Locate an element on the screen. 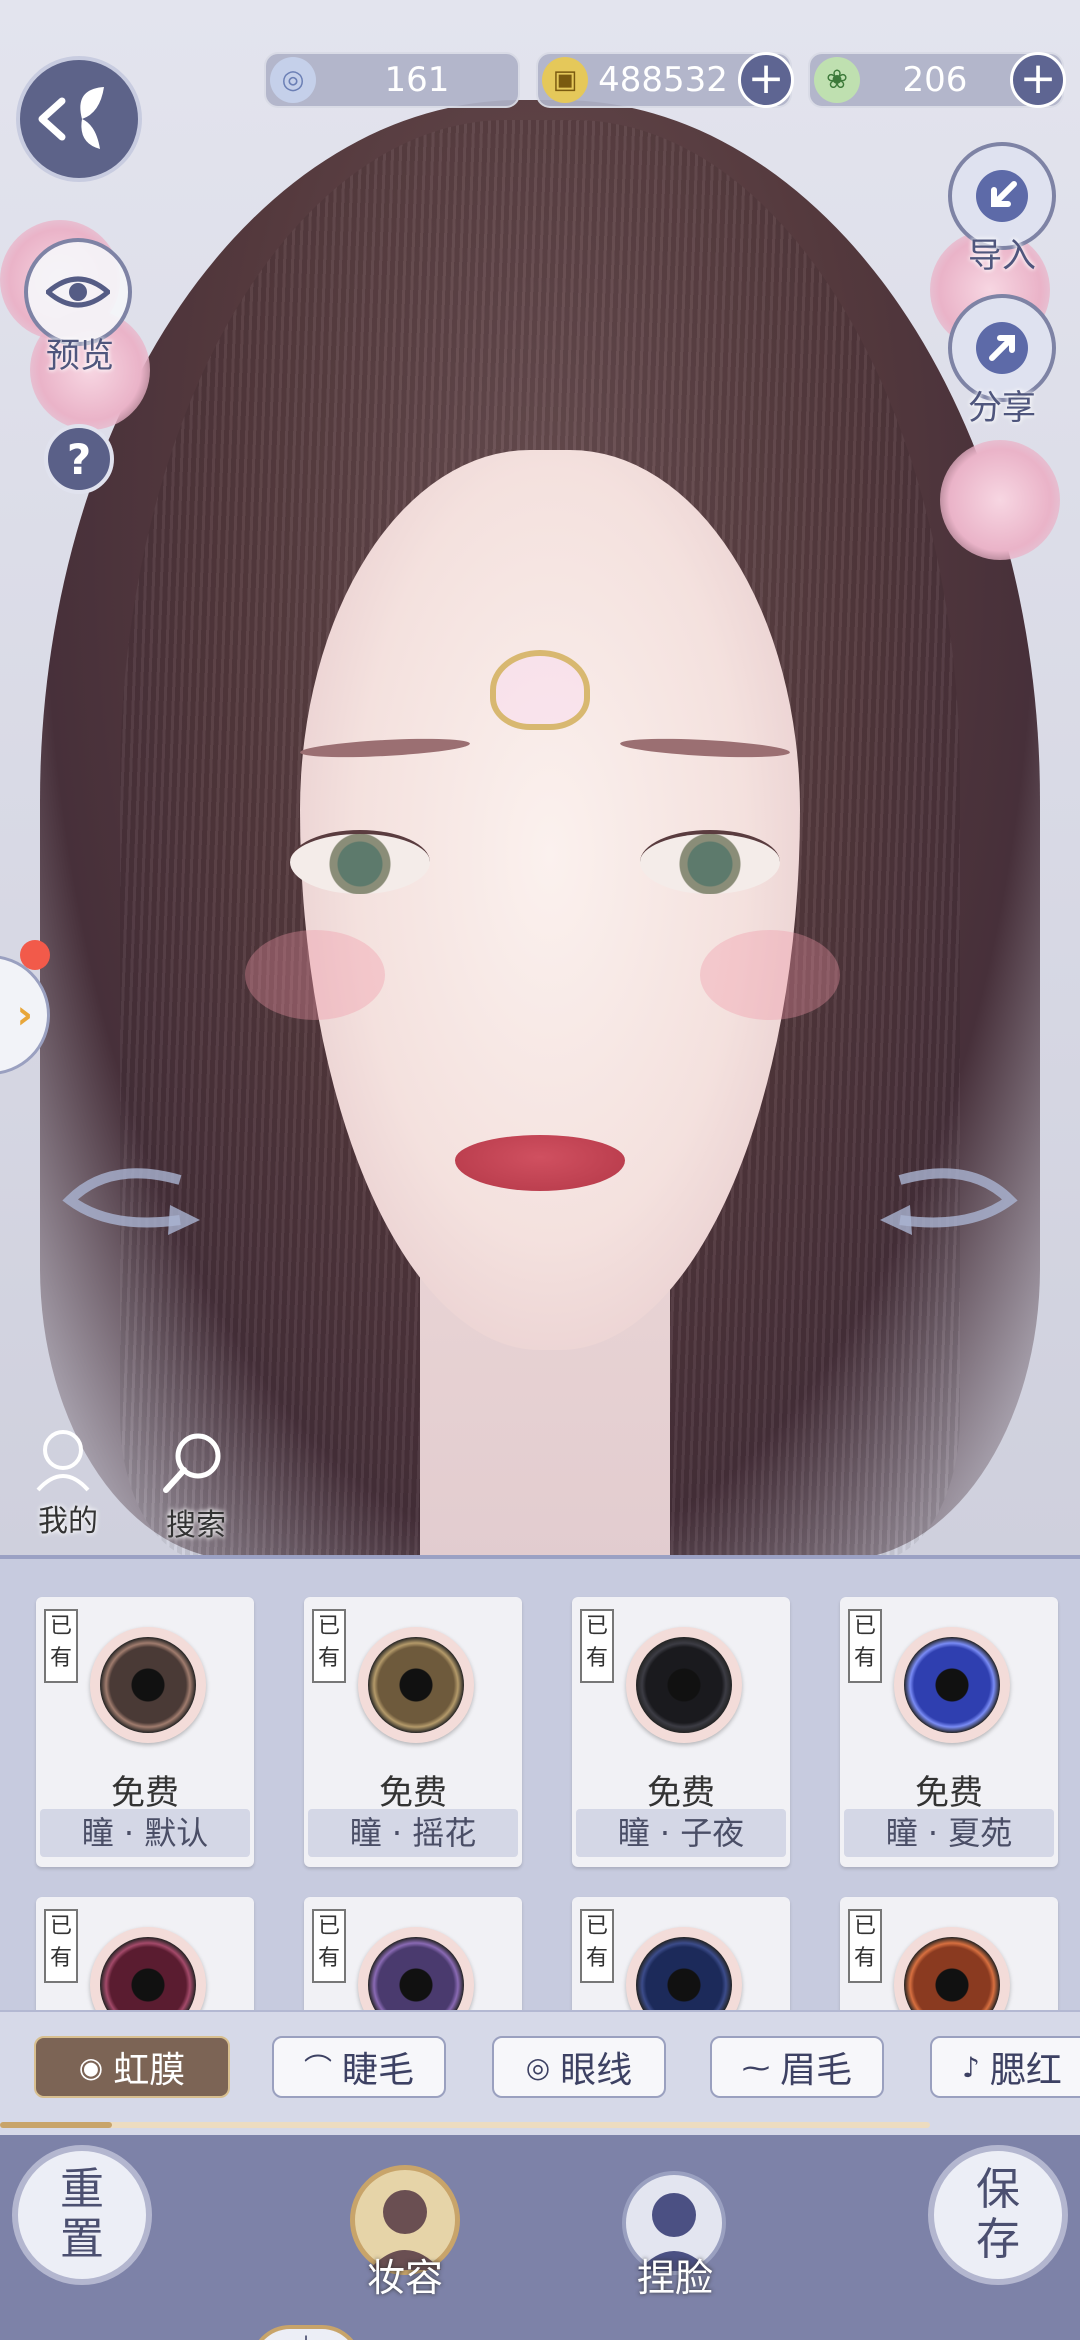  currency-token: ❀ 206 + is located at coordinates (937, 80).